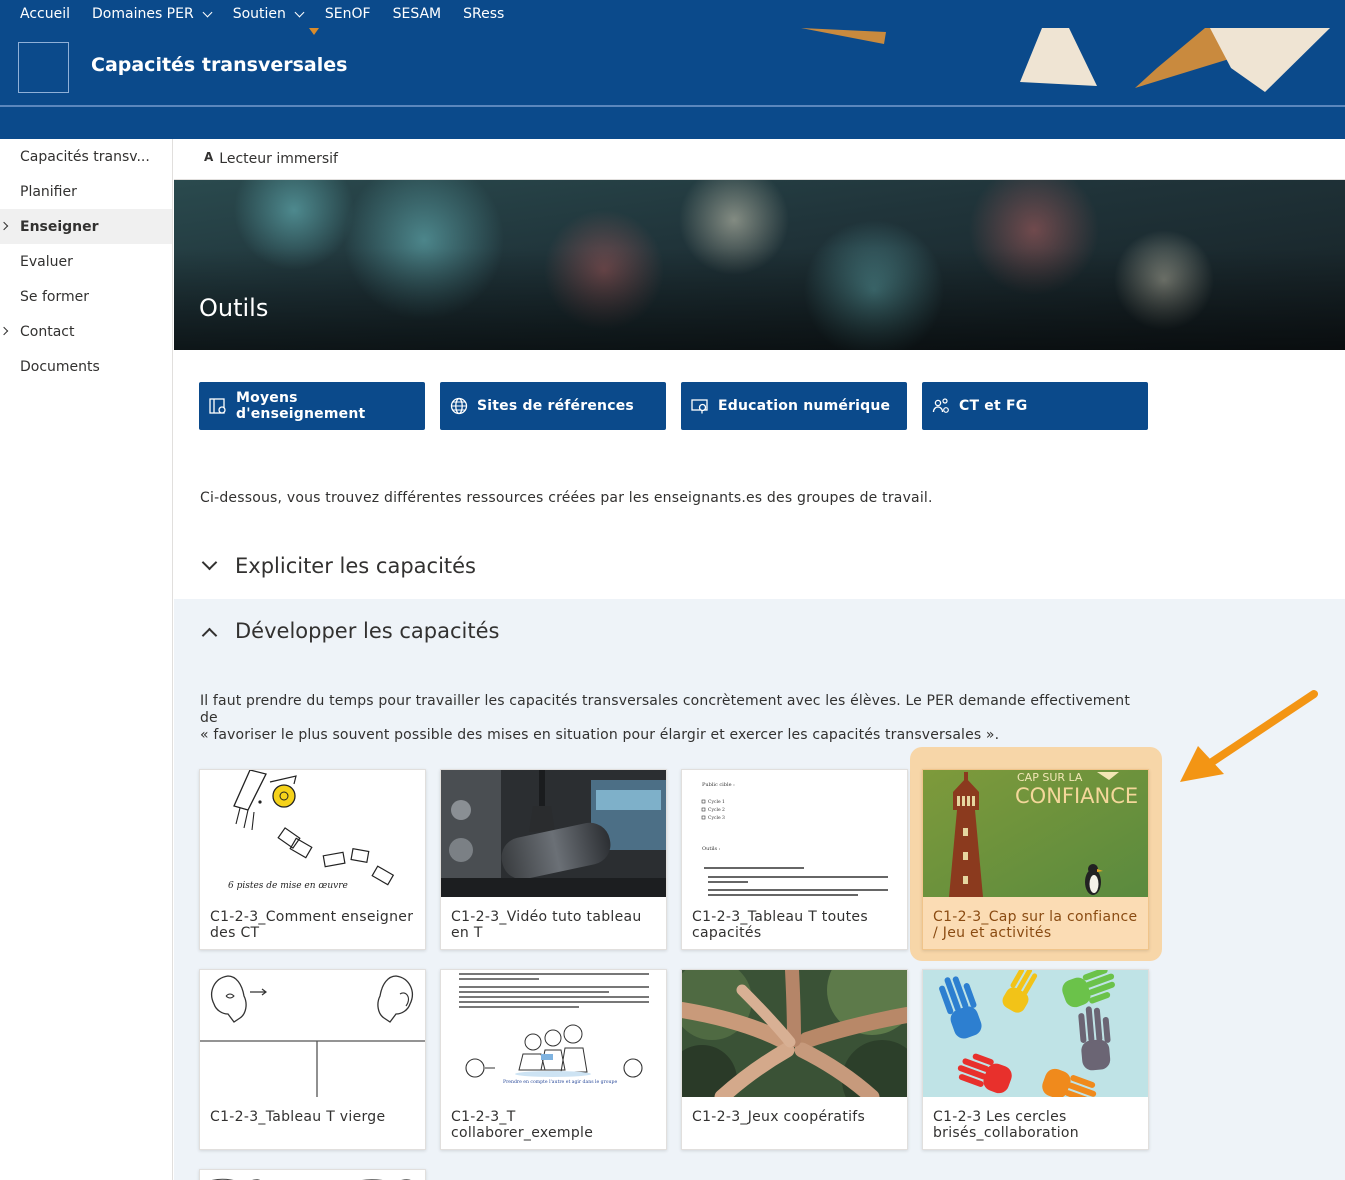  Describe the element at coordinates (152, 14) in the screenshot. I see `nav-item-domaines-per: Domaines PER` at that location.